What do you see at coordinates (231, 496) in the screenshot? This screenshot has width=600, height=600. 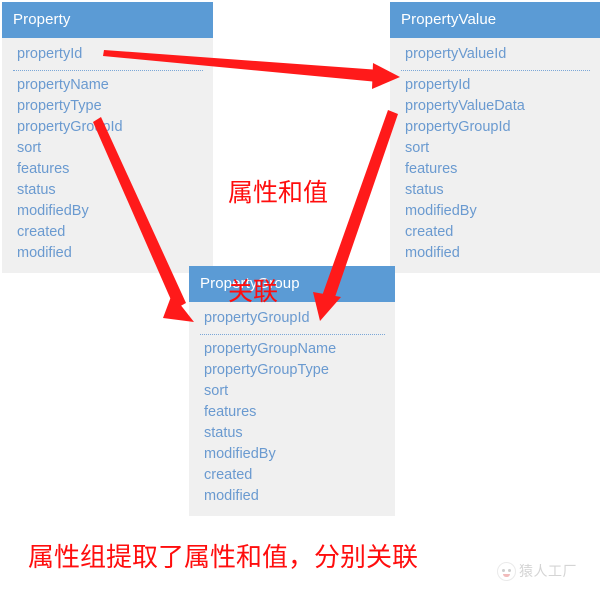 I see `field-property-group-7: modified` at bounding box center [231, 496].